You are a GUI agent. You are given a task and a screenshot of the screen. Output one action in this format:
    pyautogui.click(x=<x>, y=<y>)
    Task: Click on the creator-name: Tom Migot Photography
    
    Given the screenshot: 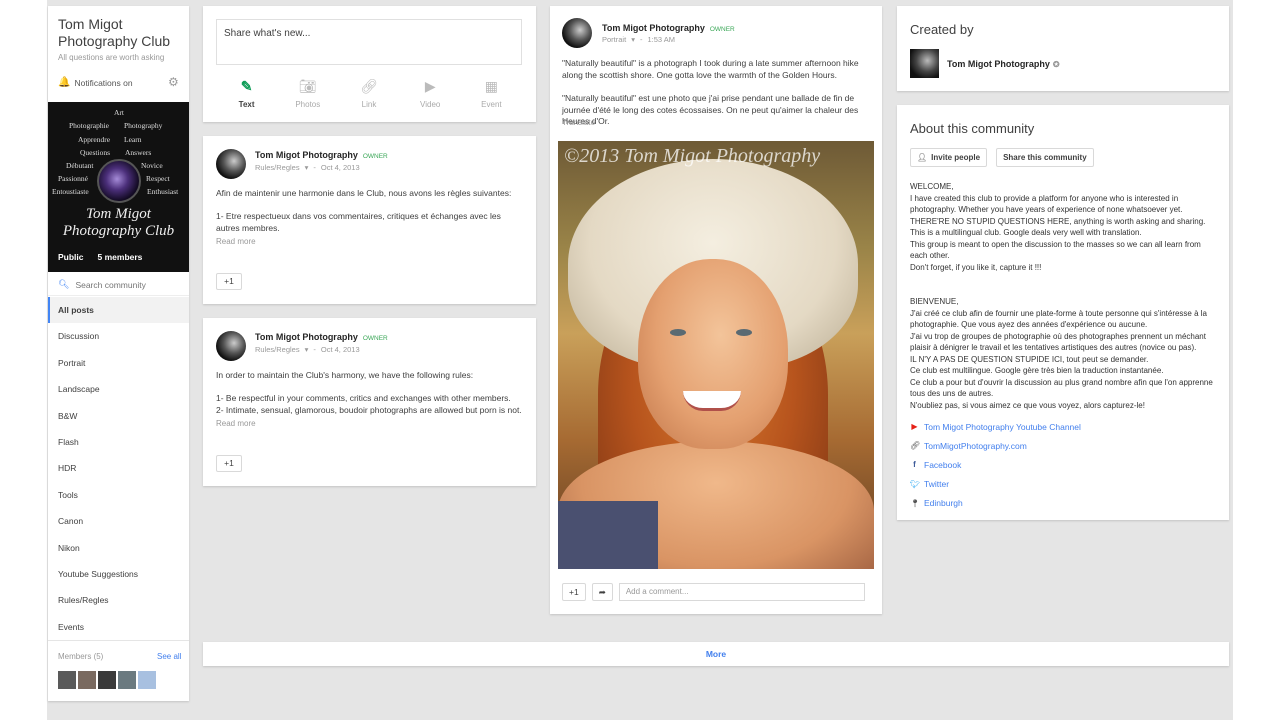 What is the action you would take?
    pyautogui.click(x=998, y=64)
    